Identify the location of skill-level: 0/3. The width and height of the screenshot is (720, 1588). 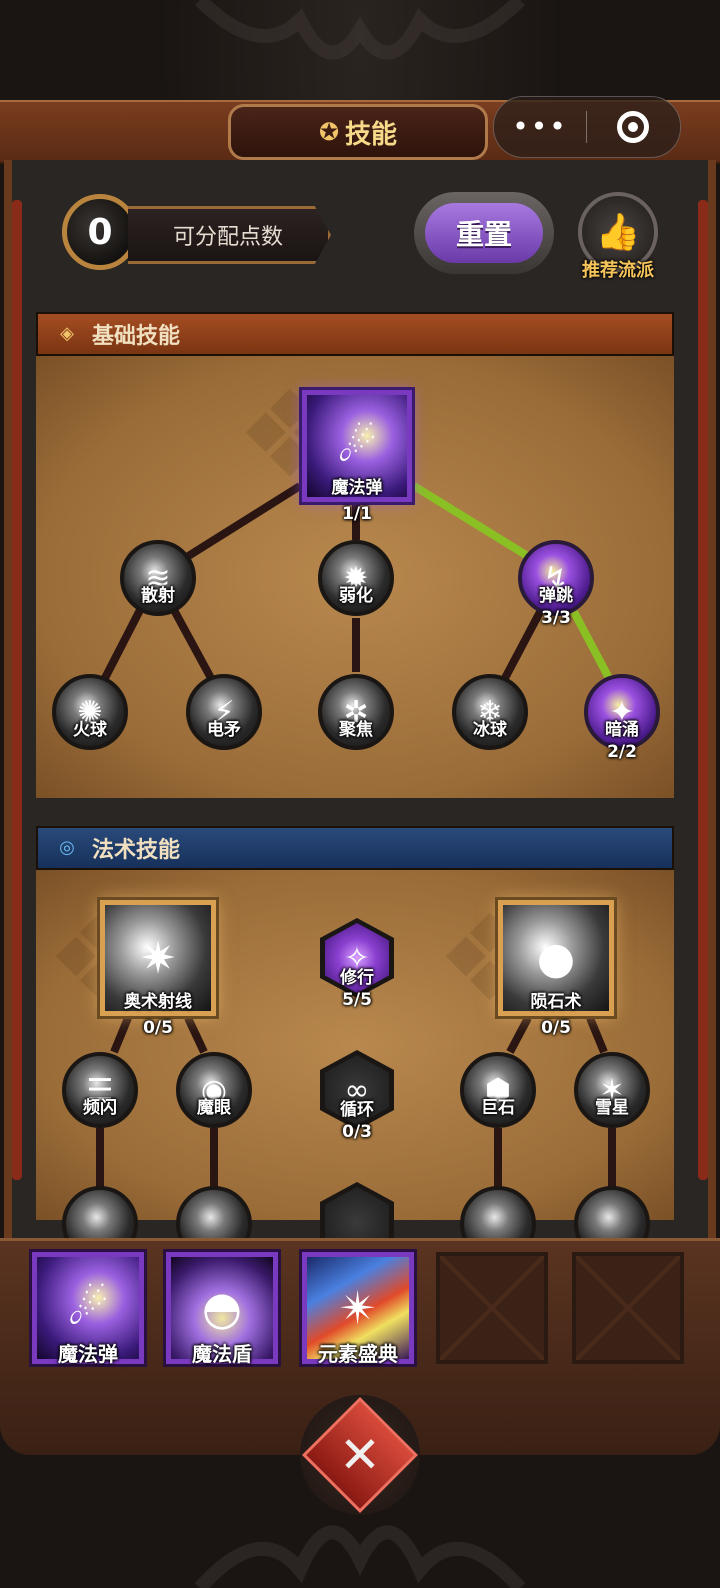
(357, 1132).